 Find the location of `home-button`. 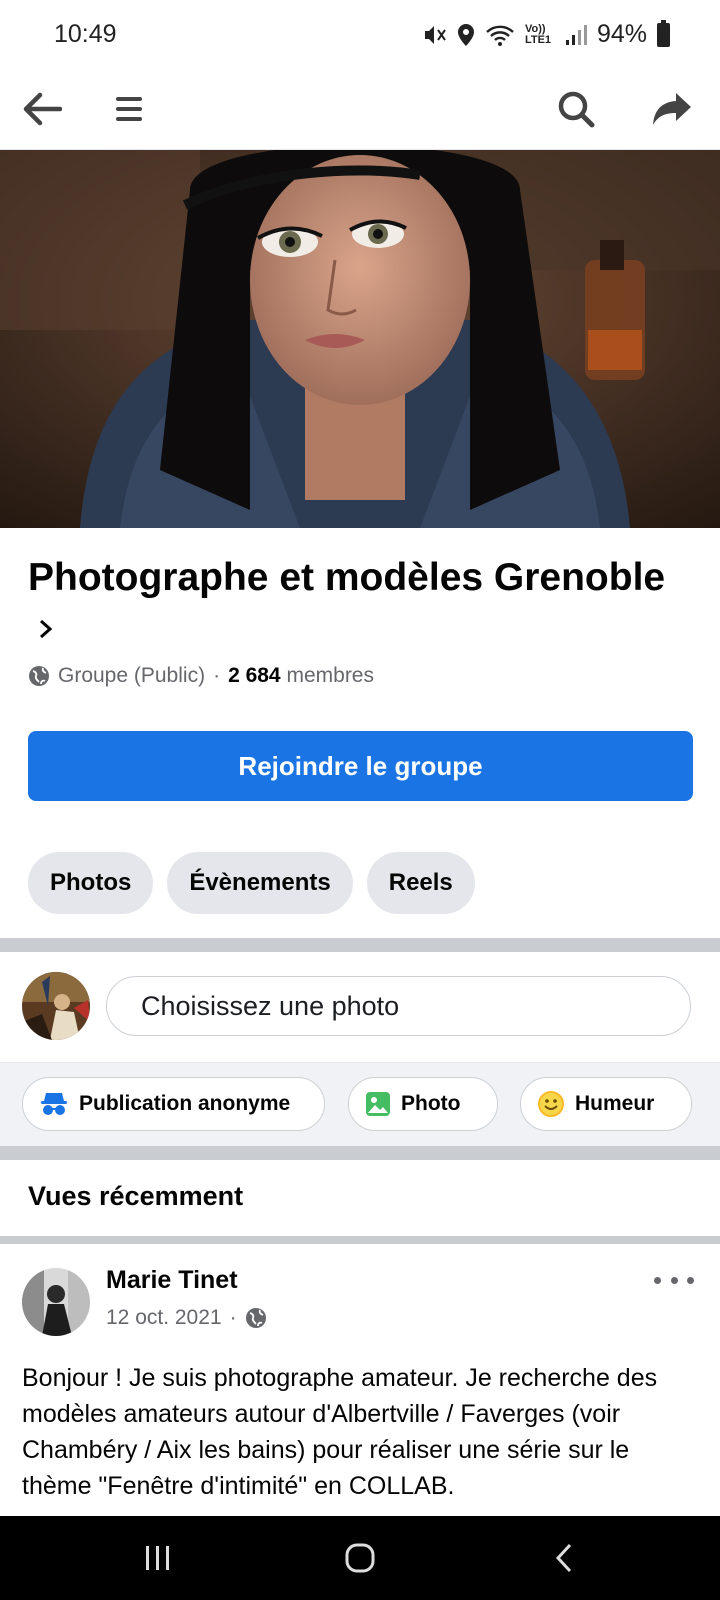

home-button is located at coordinates (360, 1558).